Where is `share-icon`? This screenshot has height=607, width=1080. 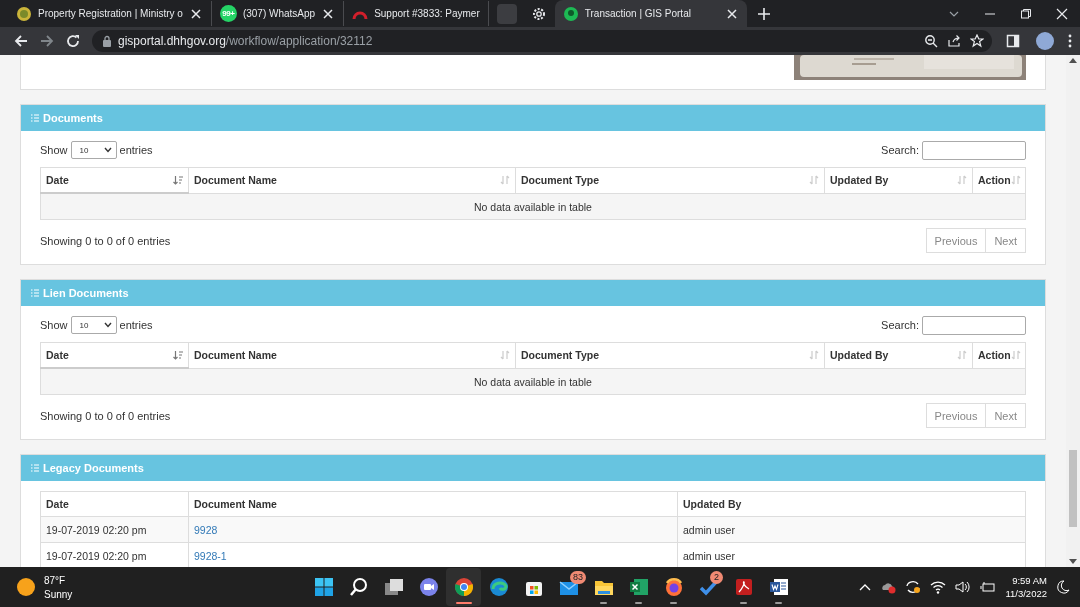 share-icon is located at coordinates (954, 41).